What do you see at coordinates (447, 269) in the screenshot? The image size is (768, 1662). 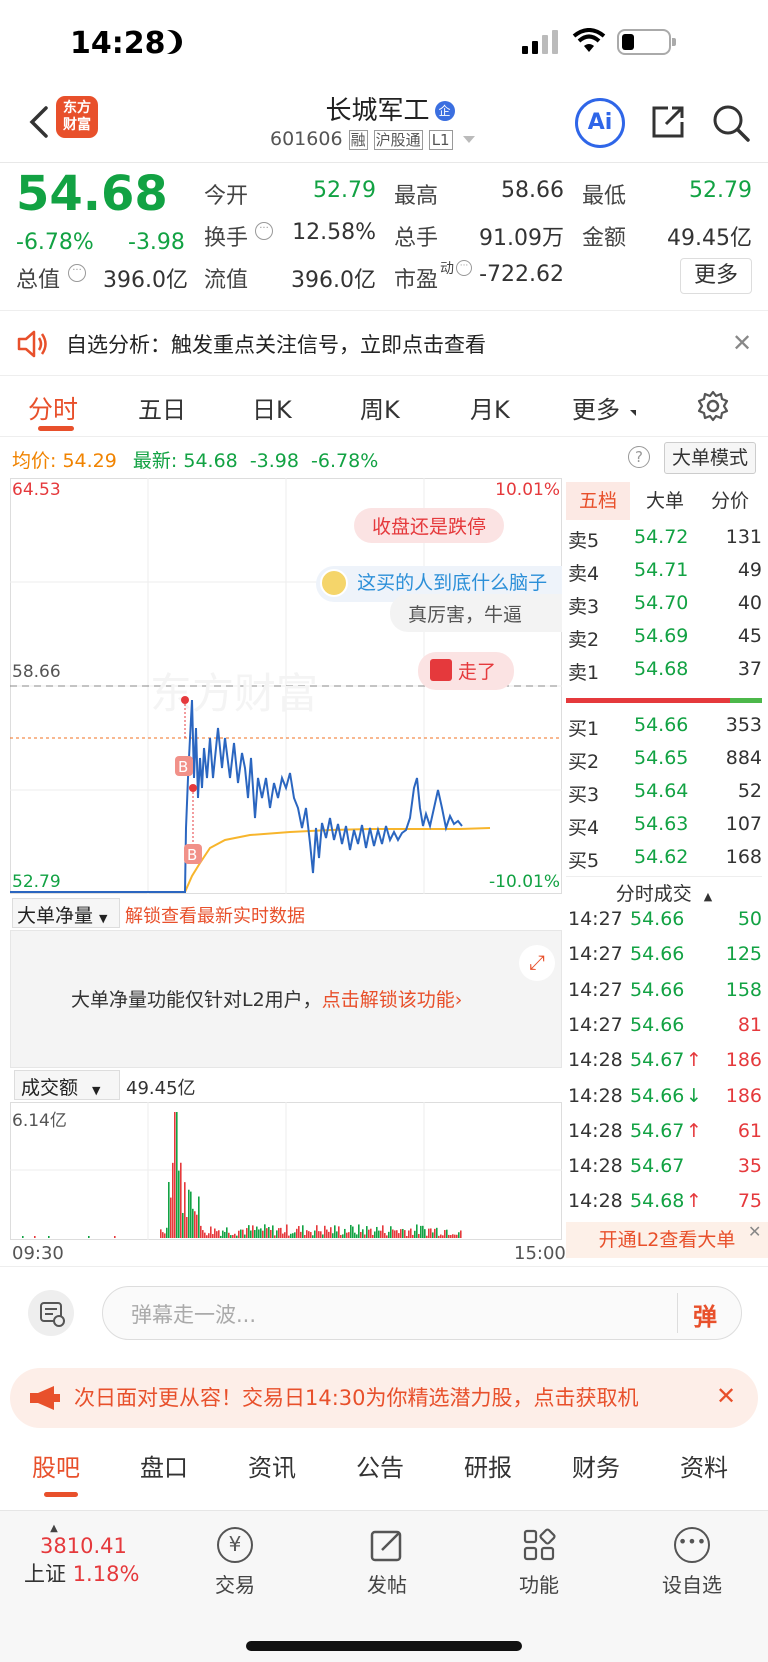 I see `pe-sup: 动` at bounding box center [447, 269].